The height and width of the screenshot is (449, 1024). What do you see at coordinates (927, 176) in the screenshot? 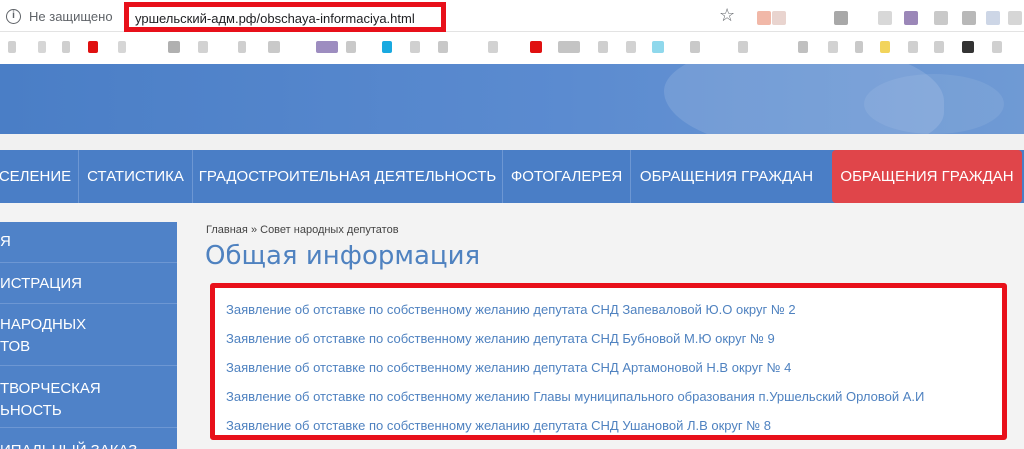
I see `nav-item-obrascheniya-highlight: ОБРАЩЕНИЯ ГРАЖДАН` at bounding box center [927, 176].